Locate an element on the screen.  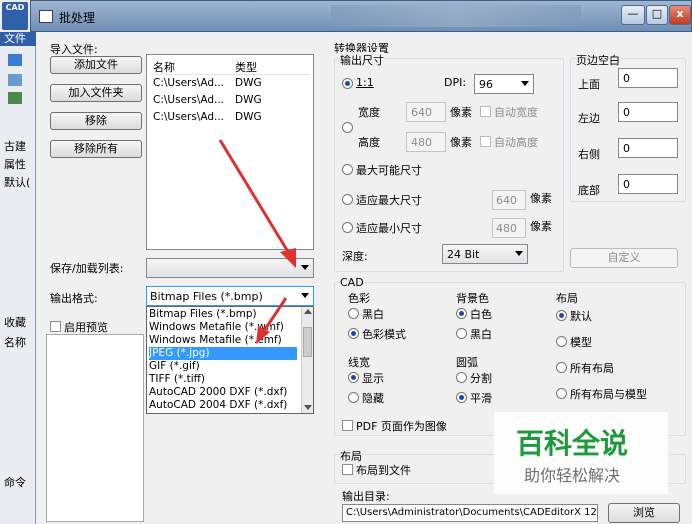
arrow-to-dropdown is located at coordinates (255, 197).